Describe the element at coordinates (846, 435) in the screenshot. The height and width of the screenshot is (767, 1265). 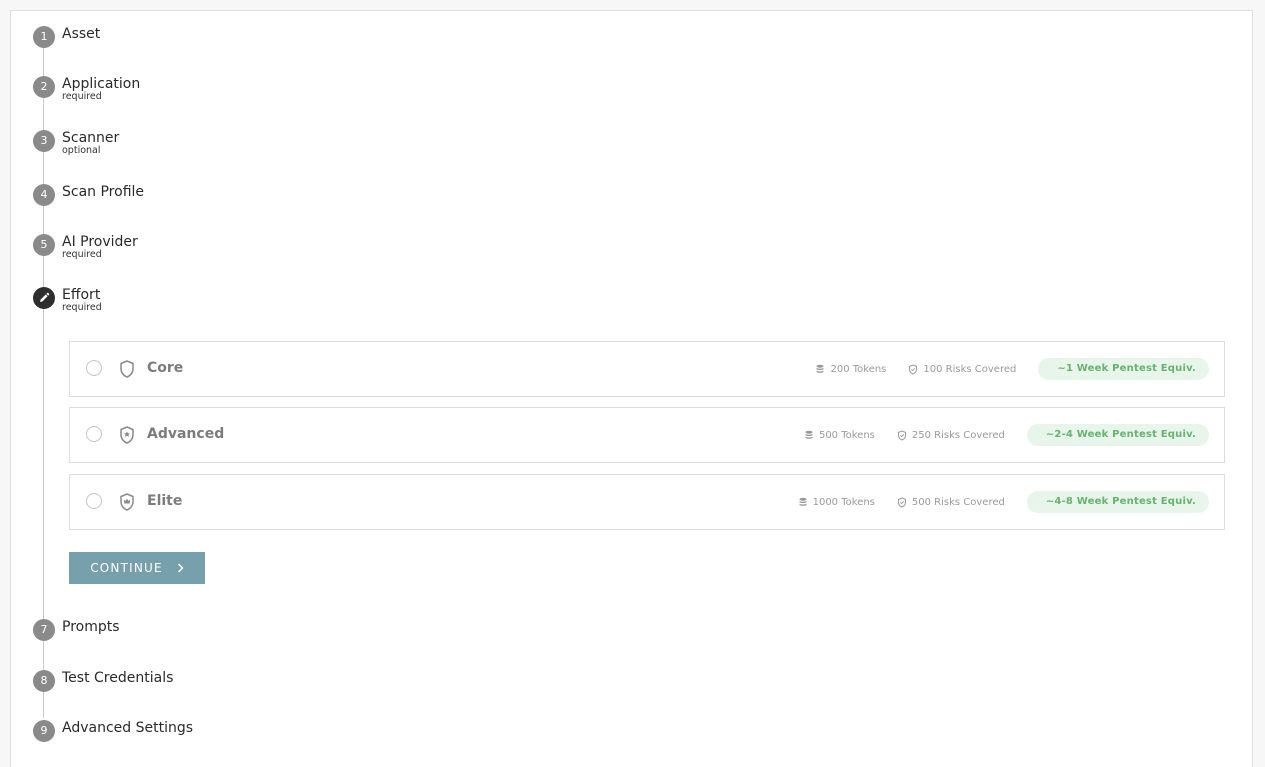
I see `tokens-text: 500 Tokens` at that location.